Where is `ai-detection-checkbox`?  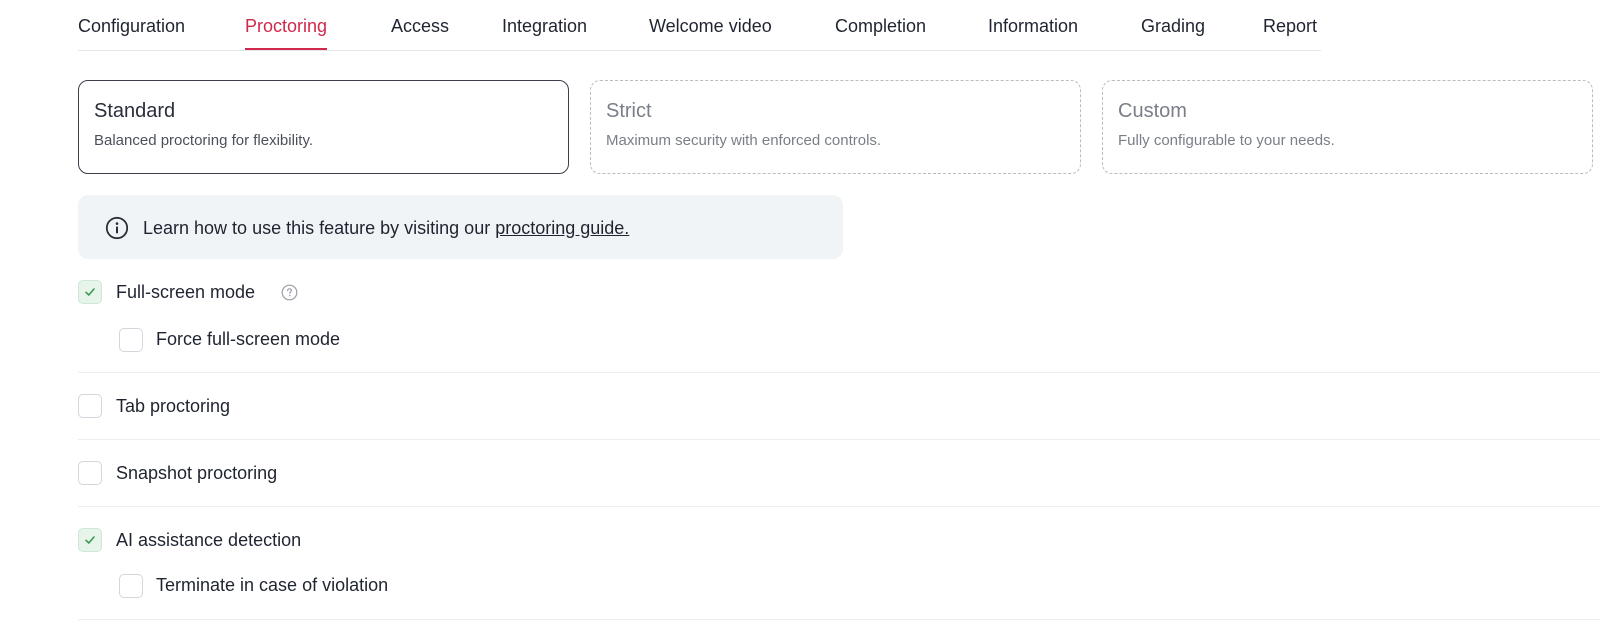
ai-detection-checkbox is located at coordinates (90, 540).